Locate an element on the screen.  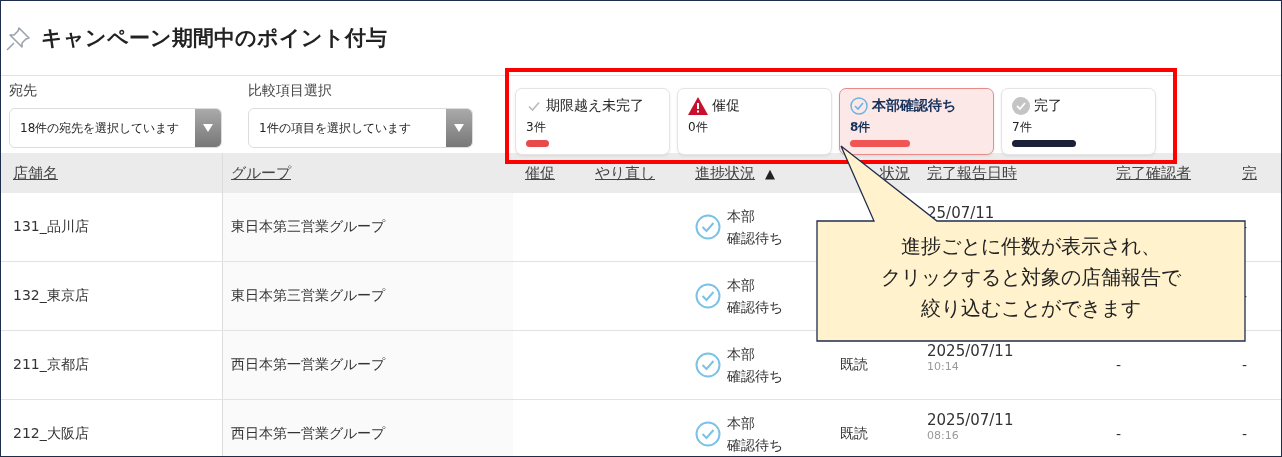
status-card: 催促 0件 is located at coordinates (754, 121).